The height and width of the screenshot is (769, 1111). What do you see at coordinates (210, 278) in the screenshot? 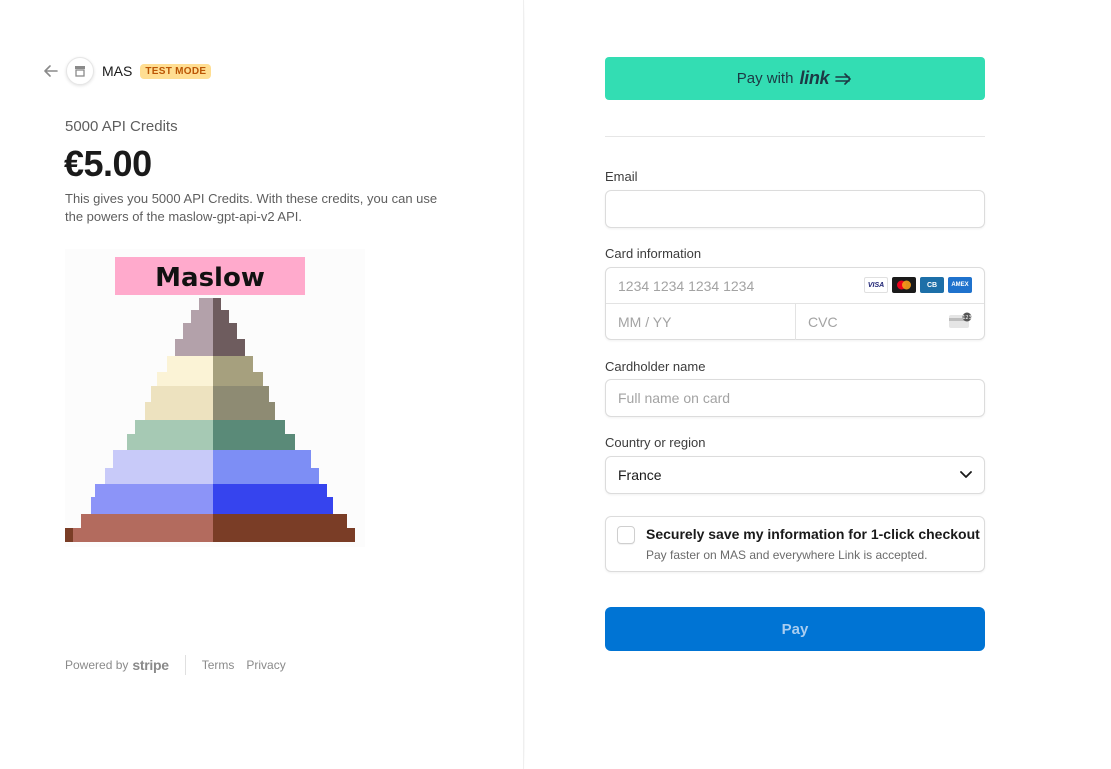
I see `image-title-text: Maslow` at bounding box center [210, 278].